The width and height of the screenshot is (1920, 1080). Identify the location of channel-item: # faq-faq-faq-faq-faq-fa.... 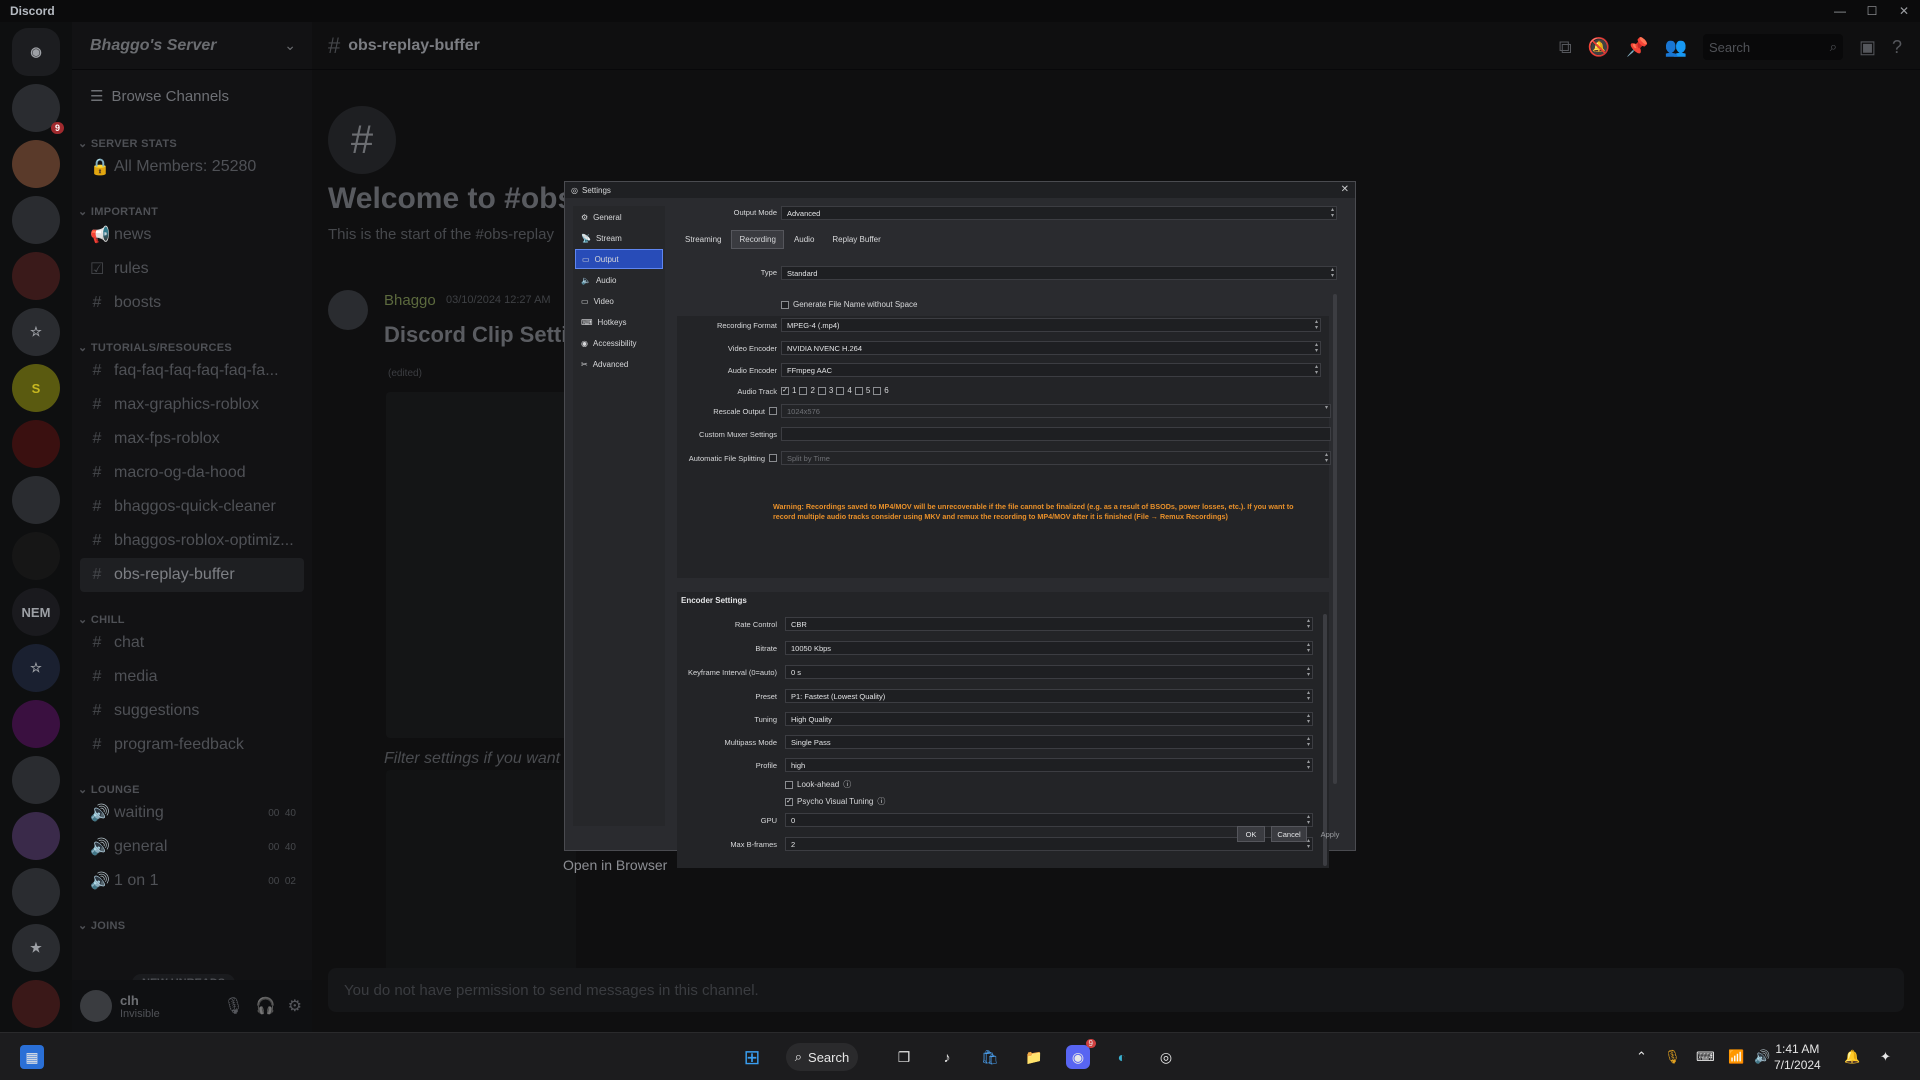
(192, 371).